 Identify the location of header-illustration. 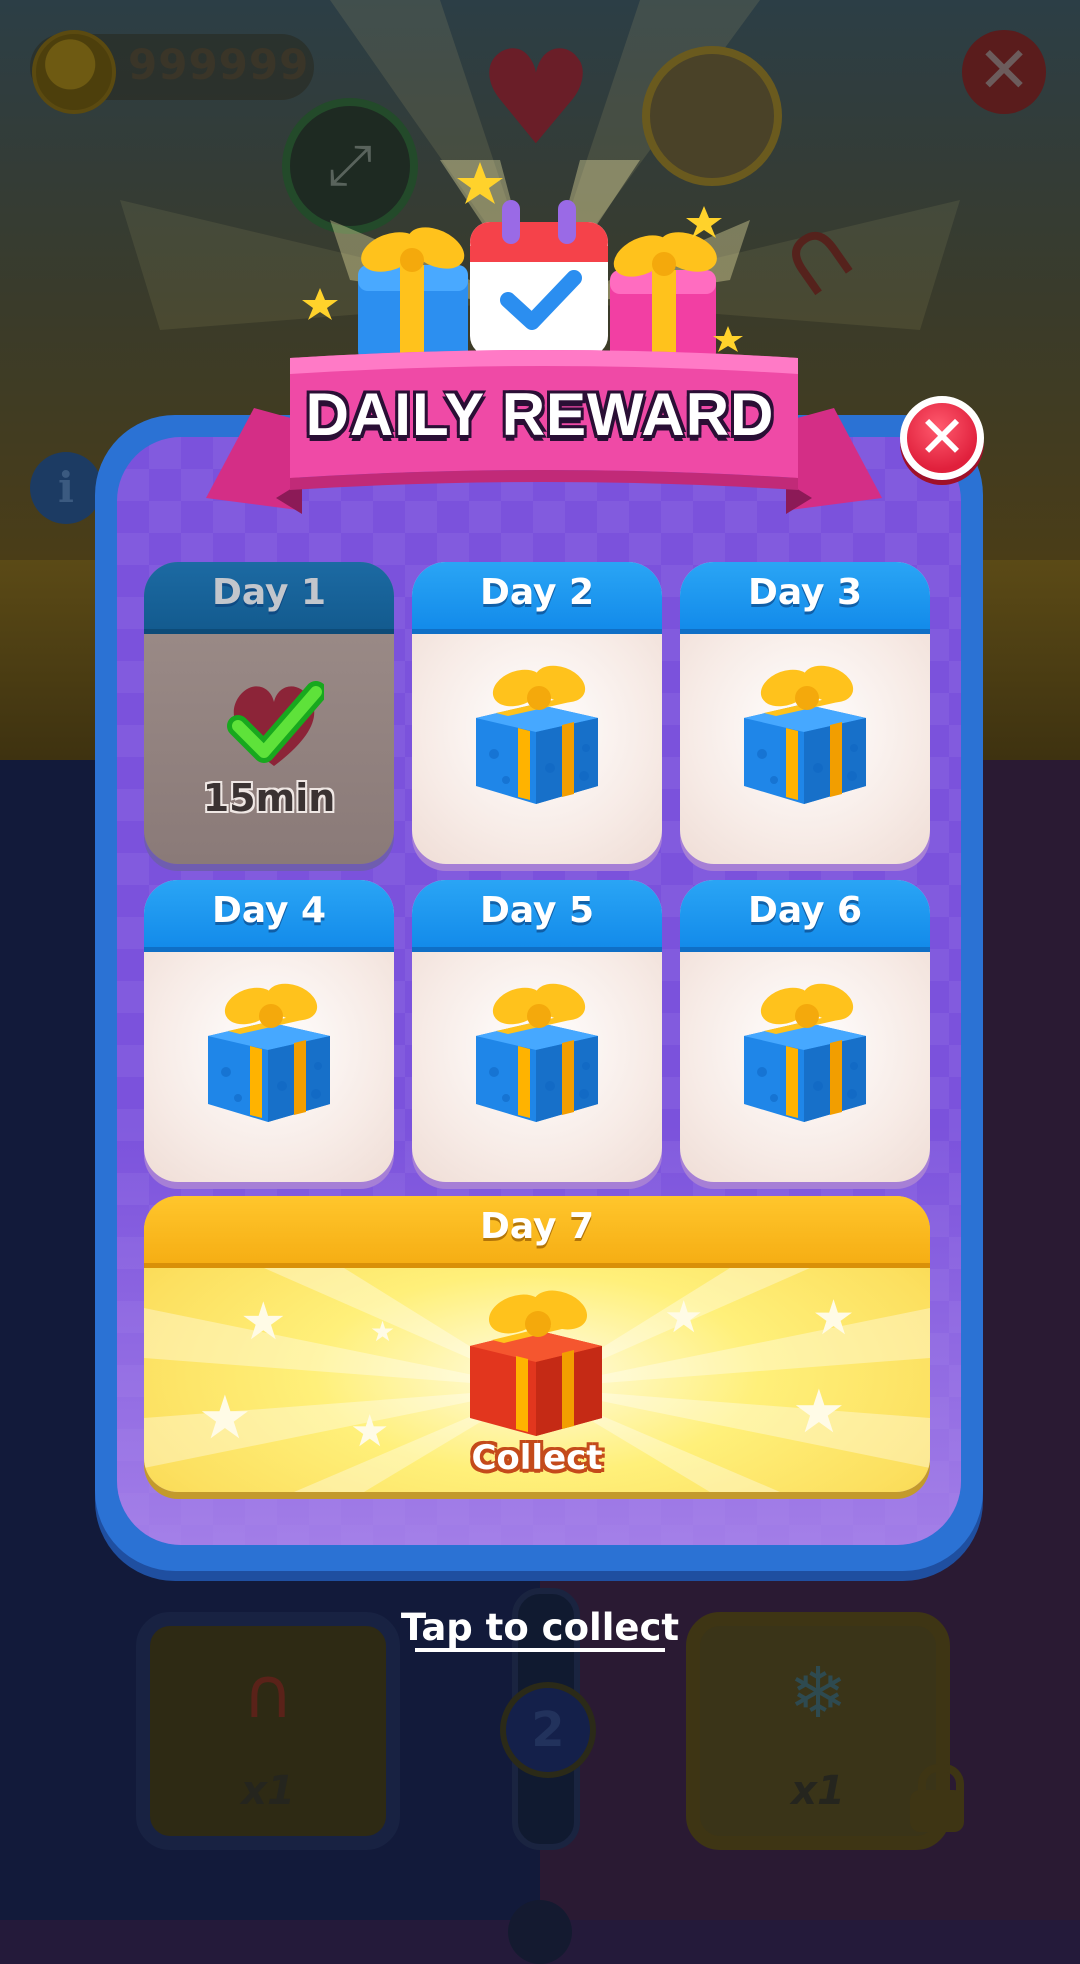
(526, 263).